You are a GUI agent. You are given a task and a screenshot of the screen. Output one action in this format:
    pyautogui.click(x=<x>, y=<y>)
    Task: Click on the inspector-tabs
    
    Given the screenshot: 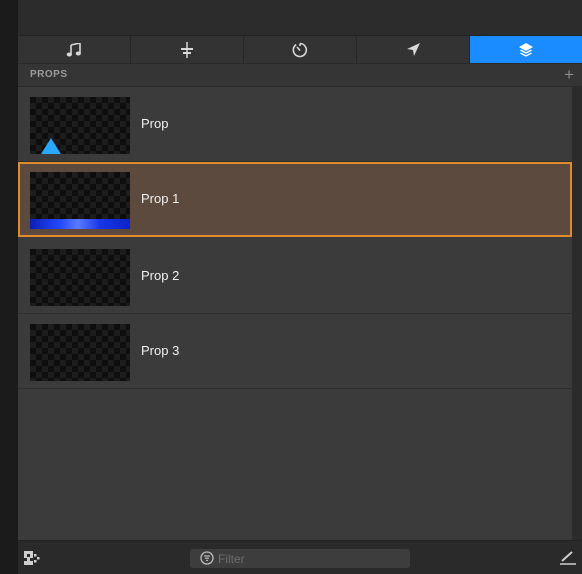 What is the action you would take?
    pyautogui.click(x=300, y=50)
    